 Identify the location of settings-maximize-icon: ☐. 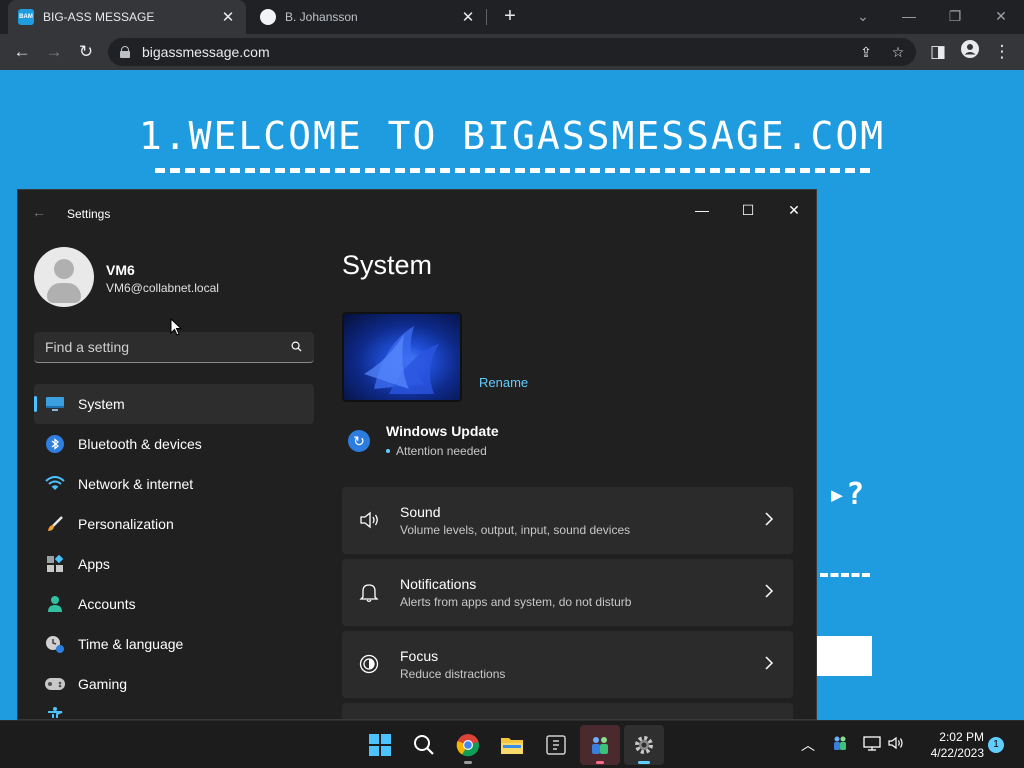
(748, 210).